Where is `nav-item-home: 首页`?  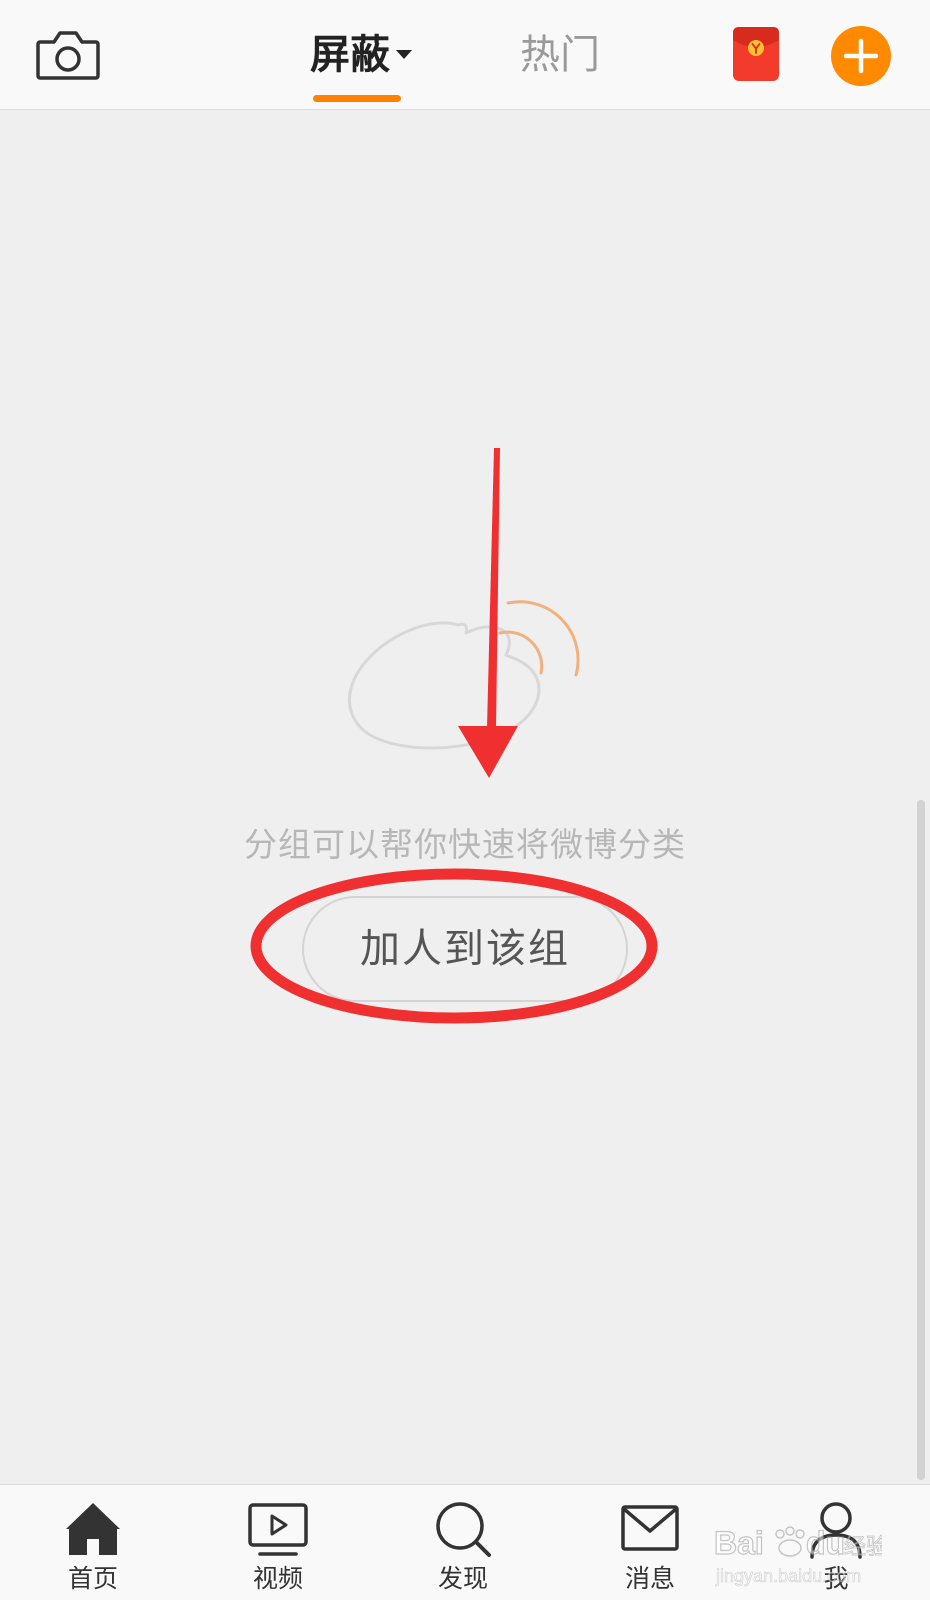 nav-item-home: 首页 is located at coordinates (93, 1542).